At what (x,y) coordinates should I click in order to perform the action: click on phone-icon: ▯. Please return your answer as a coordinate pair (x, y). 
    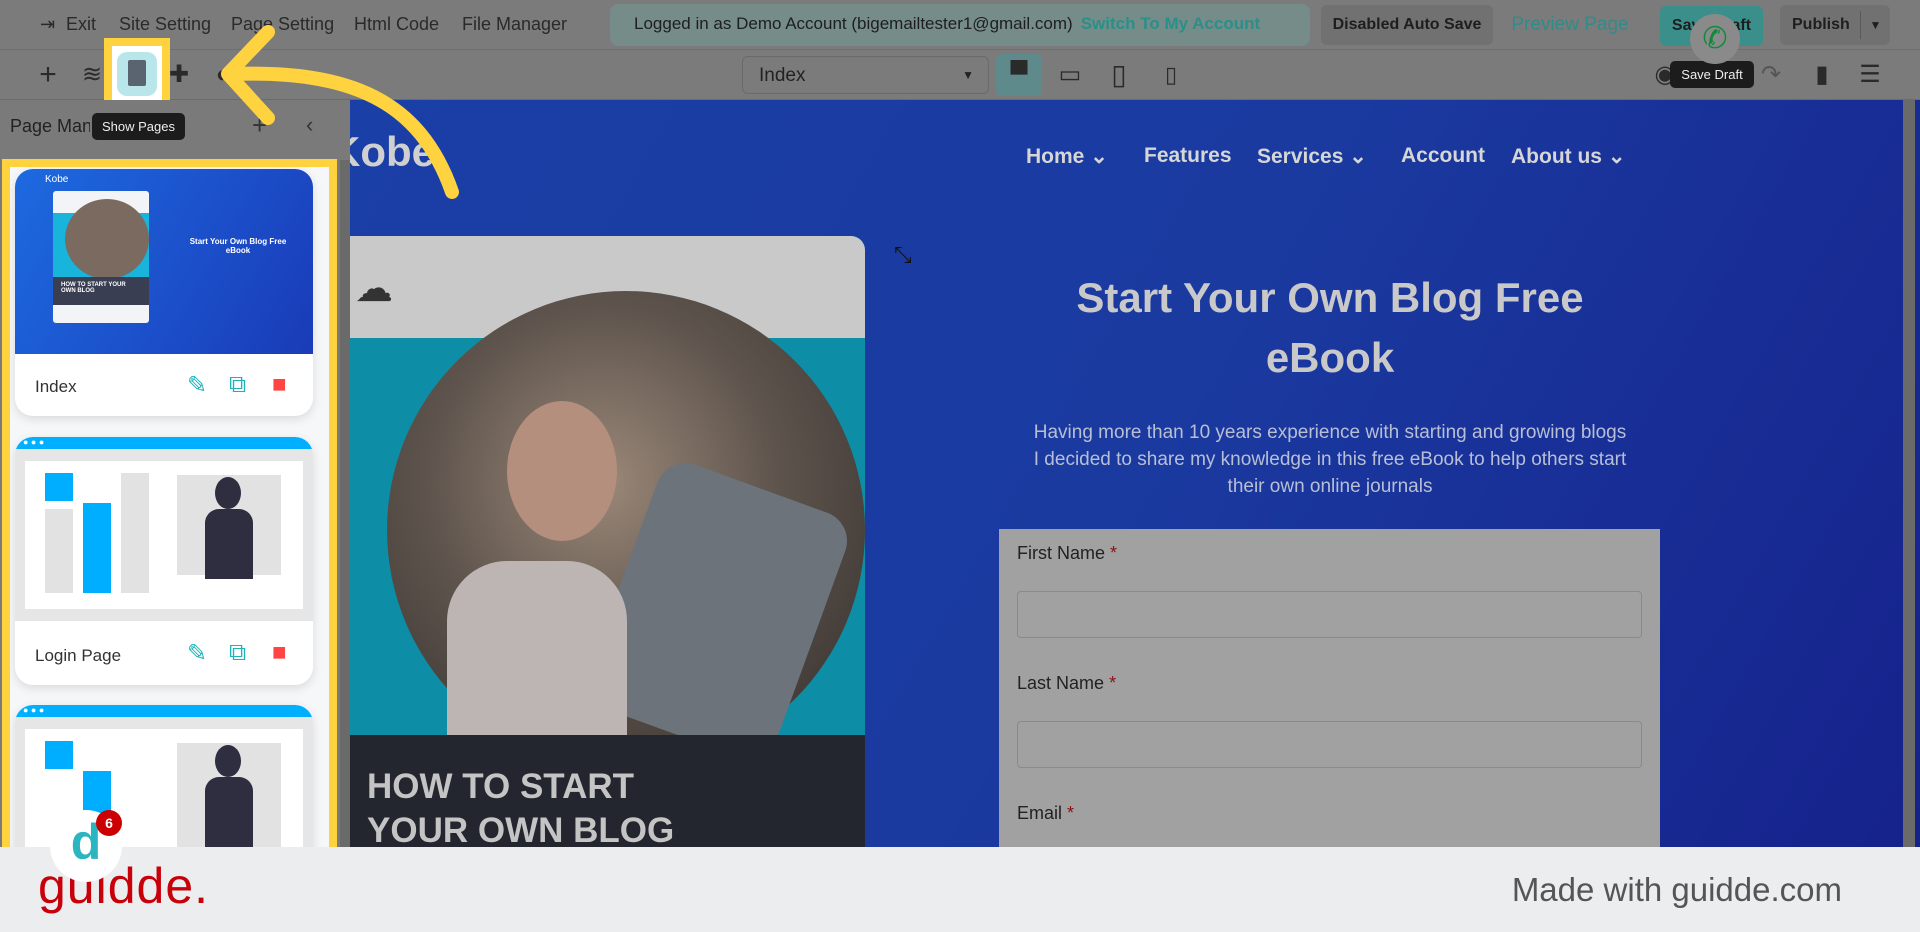
    Looking at the image, I should click on (1171, 75).